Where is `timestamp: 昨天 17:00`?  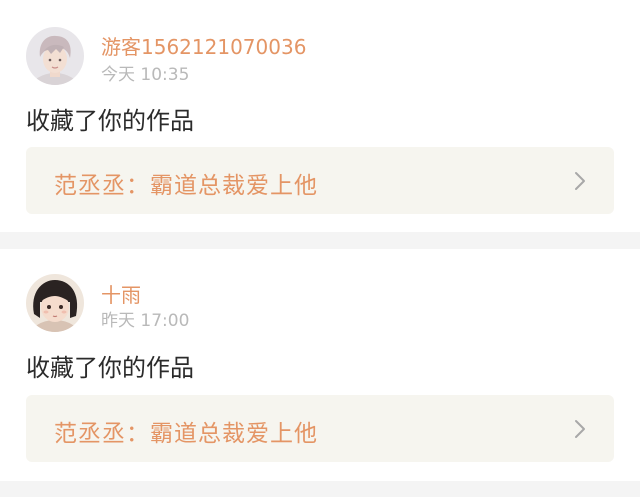
timestamp: 昨天 17:00 is located at coordinates (145, 321).